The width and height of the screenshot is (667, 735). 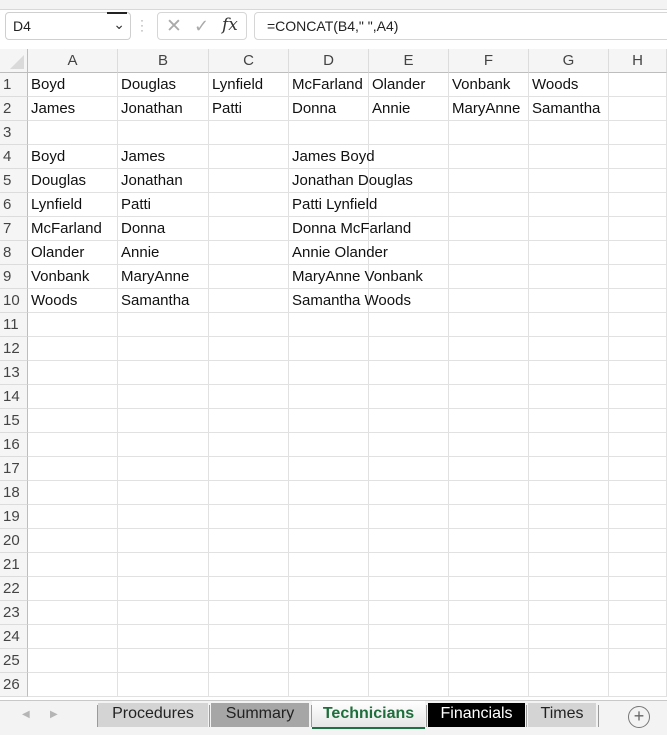 I want to click on cell-b2: Jonathan, so click(x=163, y=109).